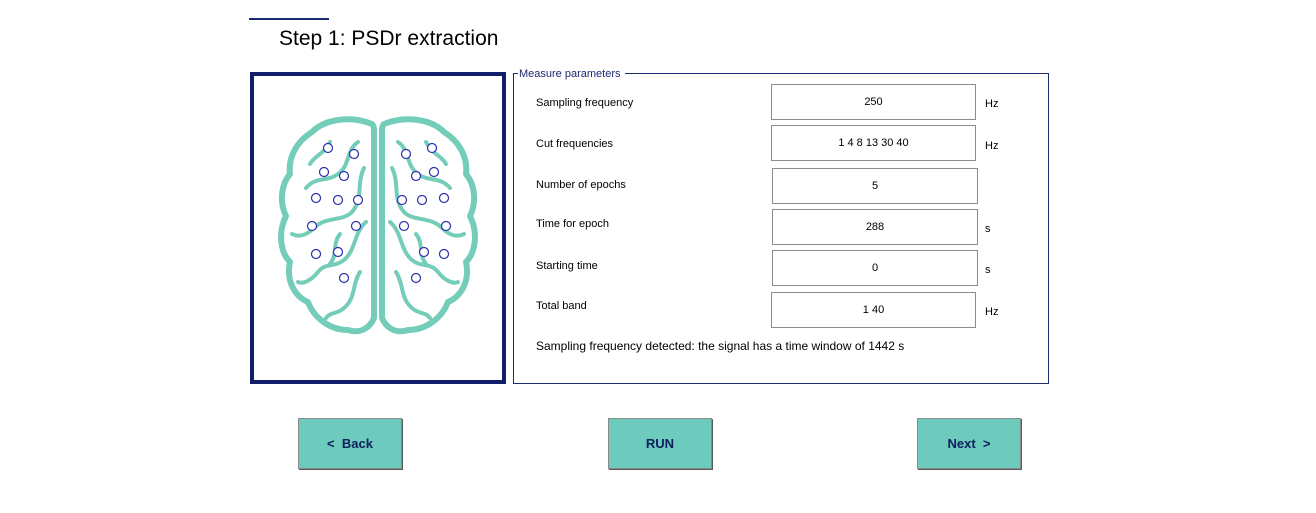 This screenshot has height=513, width=1316. Describe the element at coordinates (875, 186) in the screenshot. I see `number-of-epochs-field: 5` at that location.